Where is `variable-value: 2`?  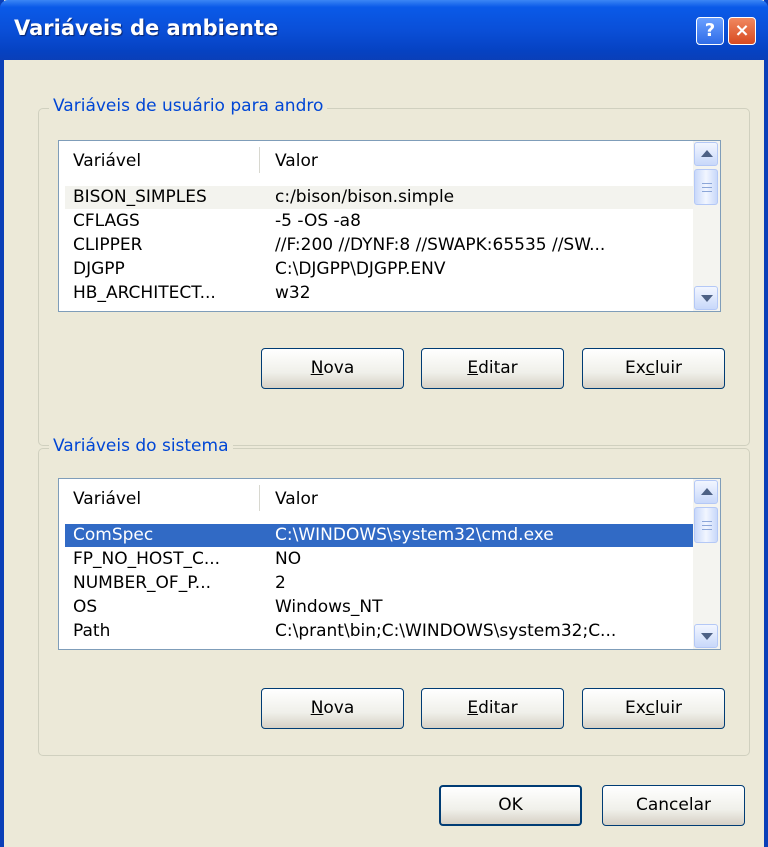
variable-value: 2 is located at coordinates (280, 583).